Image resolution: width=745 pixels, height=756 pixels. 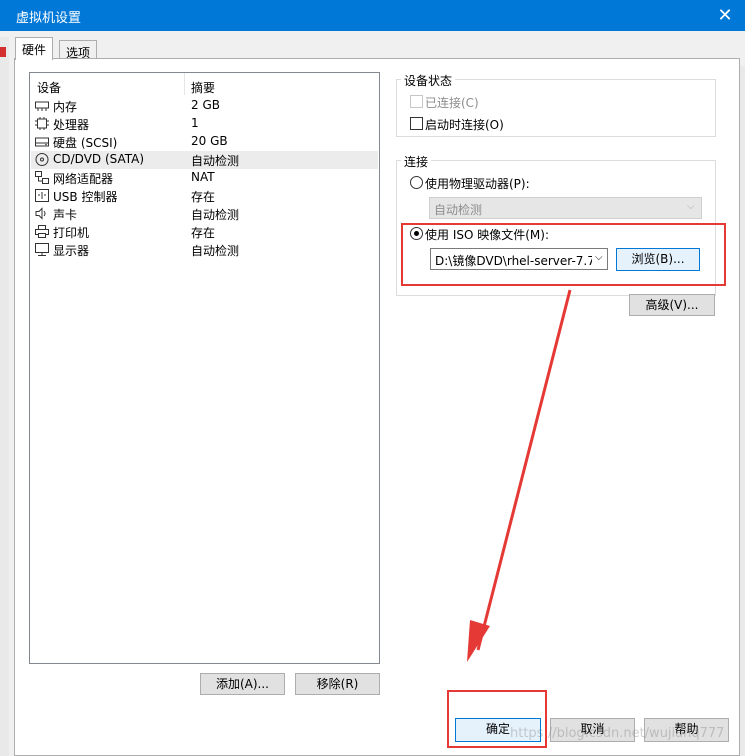 I want to click on device-row-memory: 内存 2 GB, so click(x=204, y=106).